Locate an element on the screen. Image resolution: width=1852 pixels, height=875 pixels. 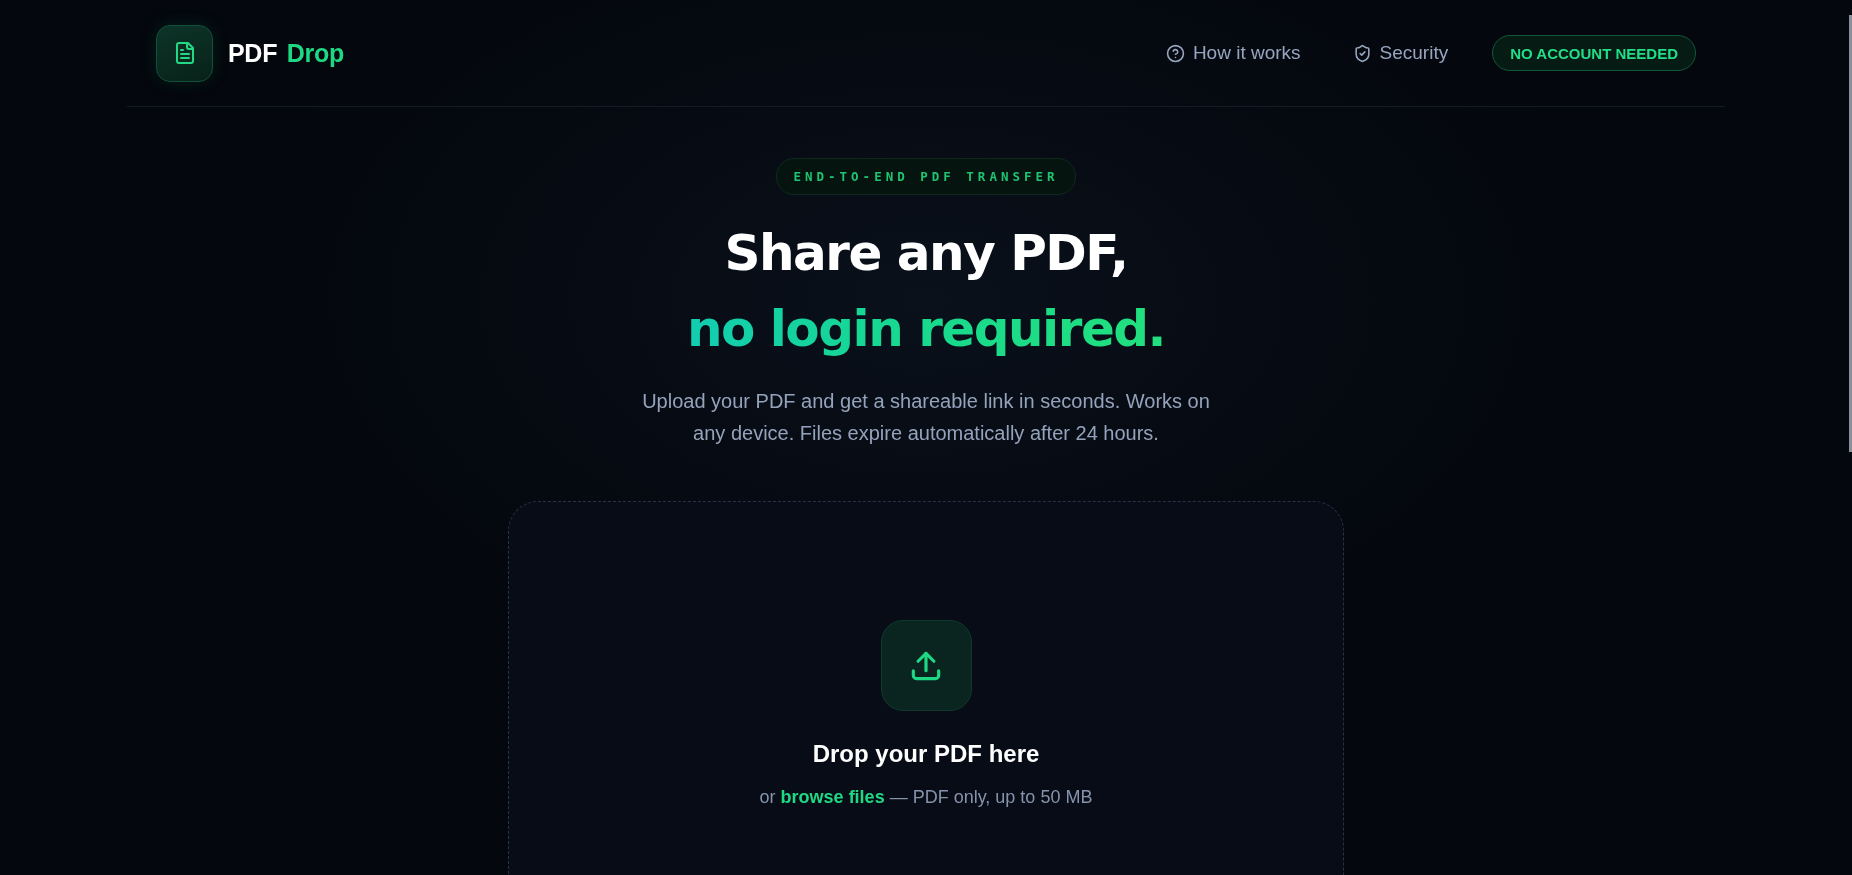
shield-check-icon is located at coordinates (1362, 53).